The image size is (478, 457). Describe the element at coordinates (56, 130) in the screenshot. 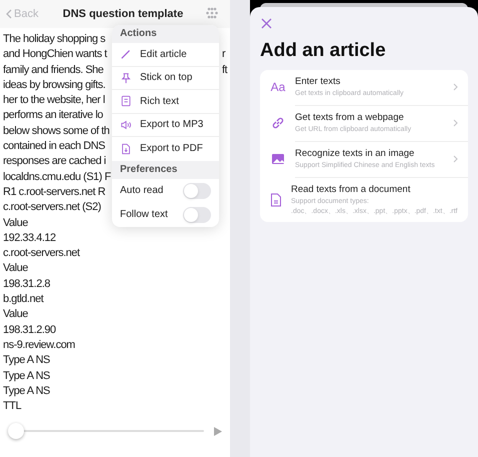

I see `article-text: below shows some of th` at that location.